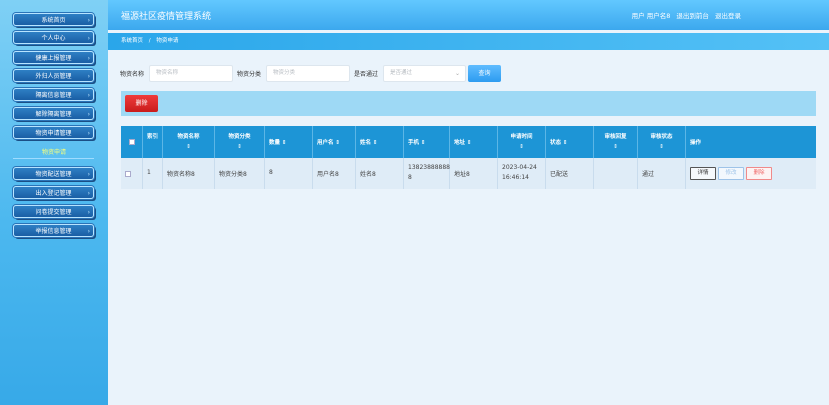 This screenshot has width=829, height=405. I want to click on header-select-all, so click(132, 142).